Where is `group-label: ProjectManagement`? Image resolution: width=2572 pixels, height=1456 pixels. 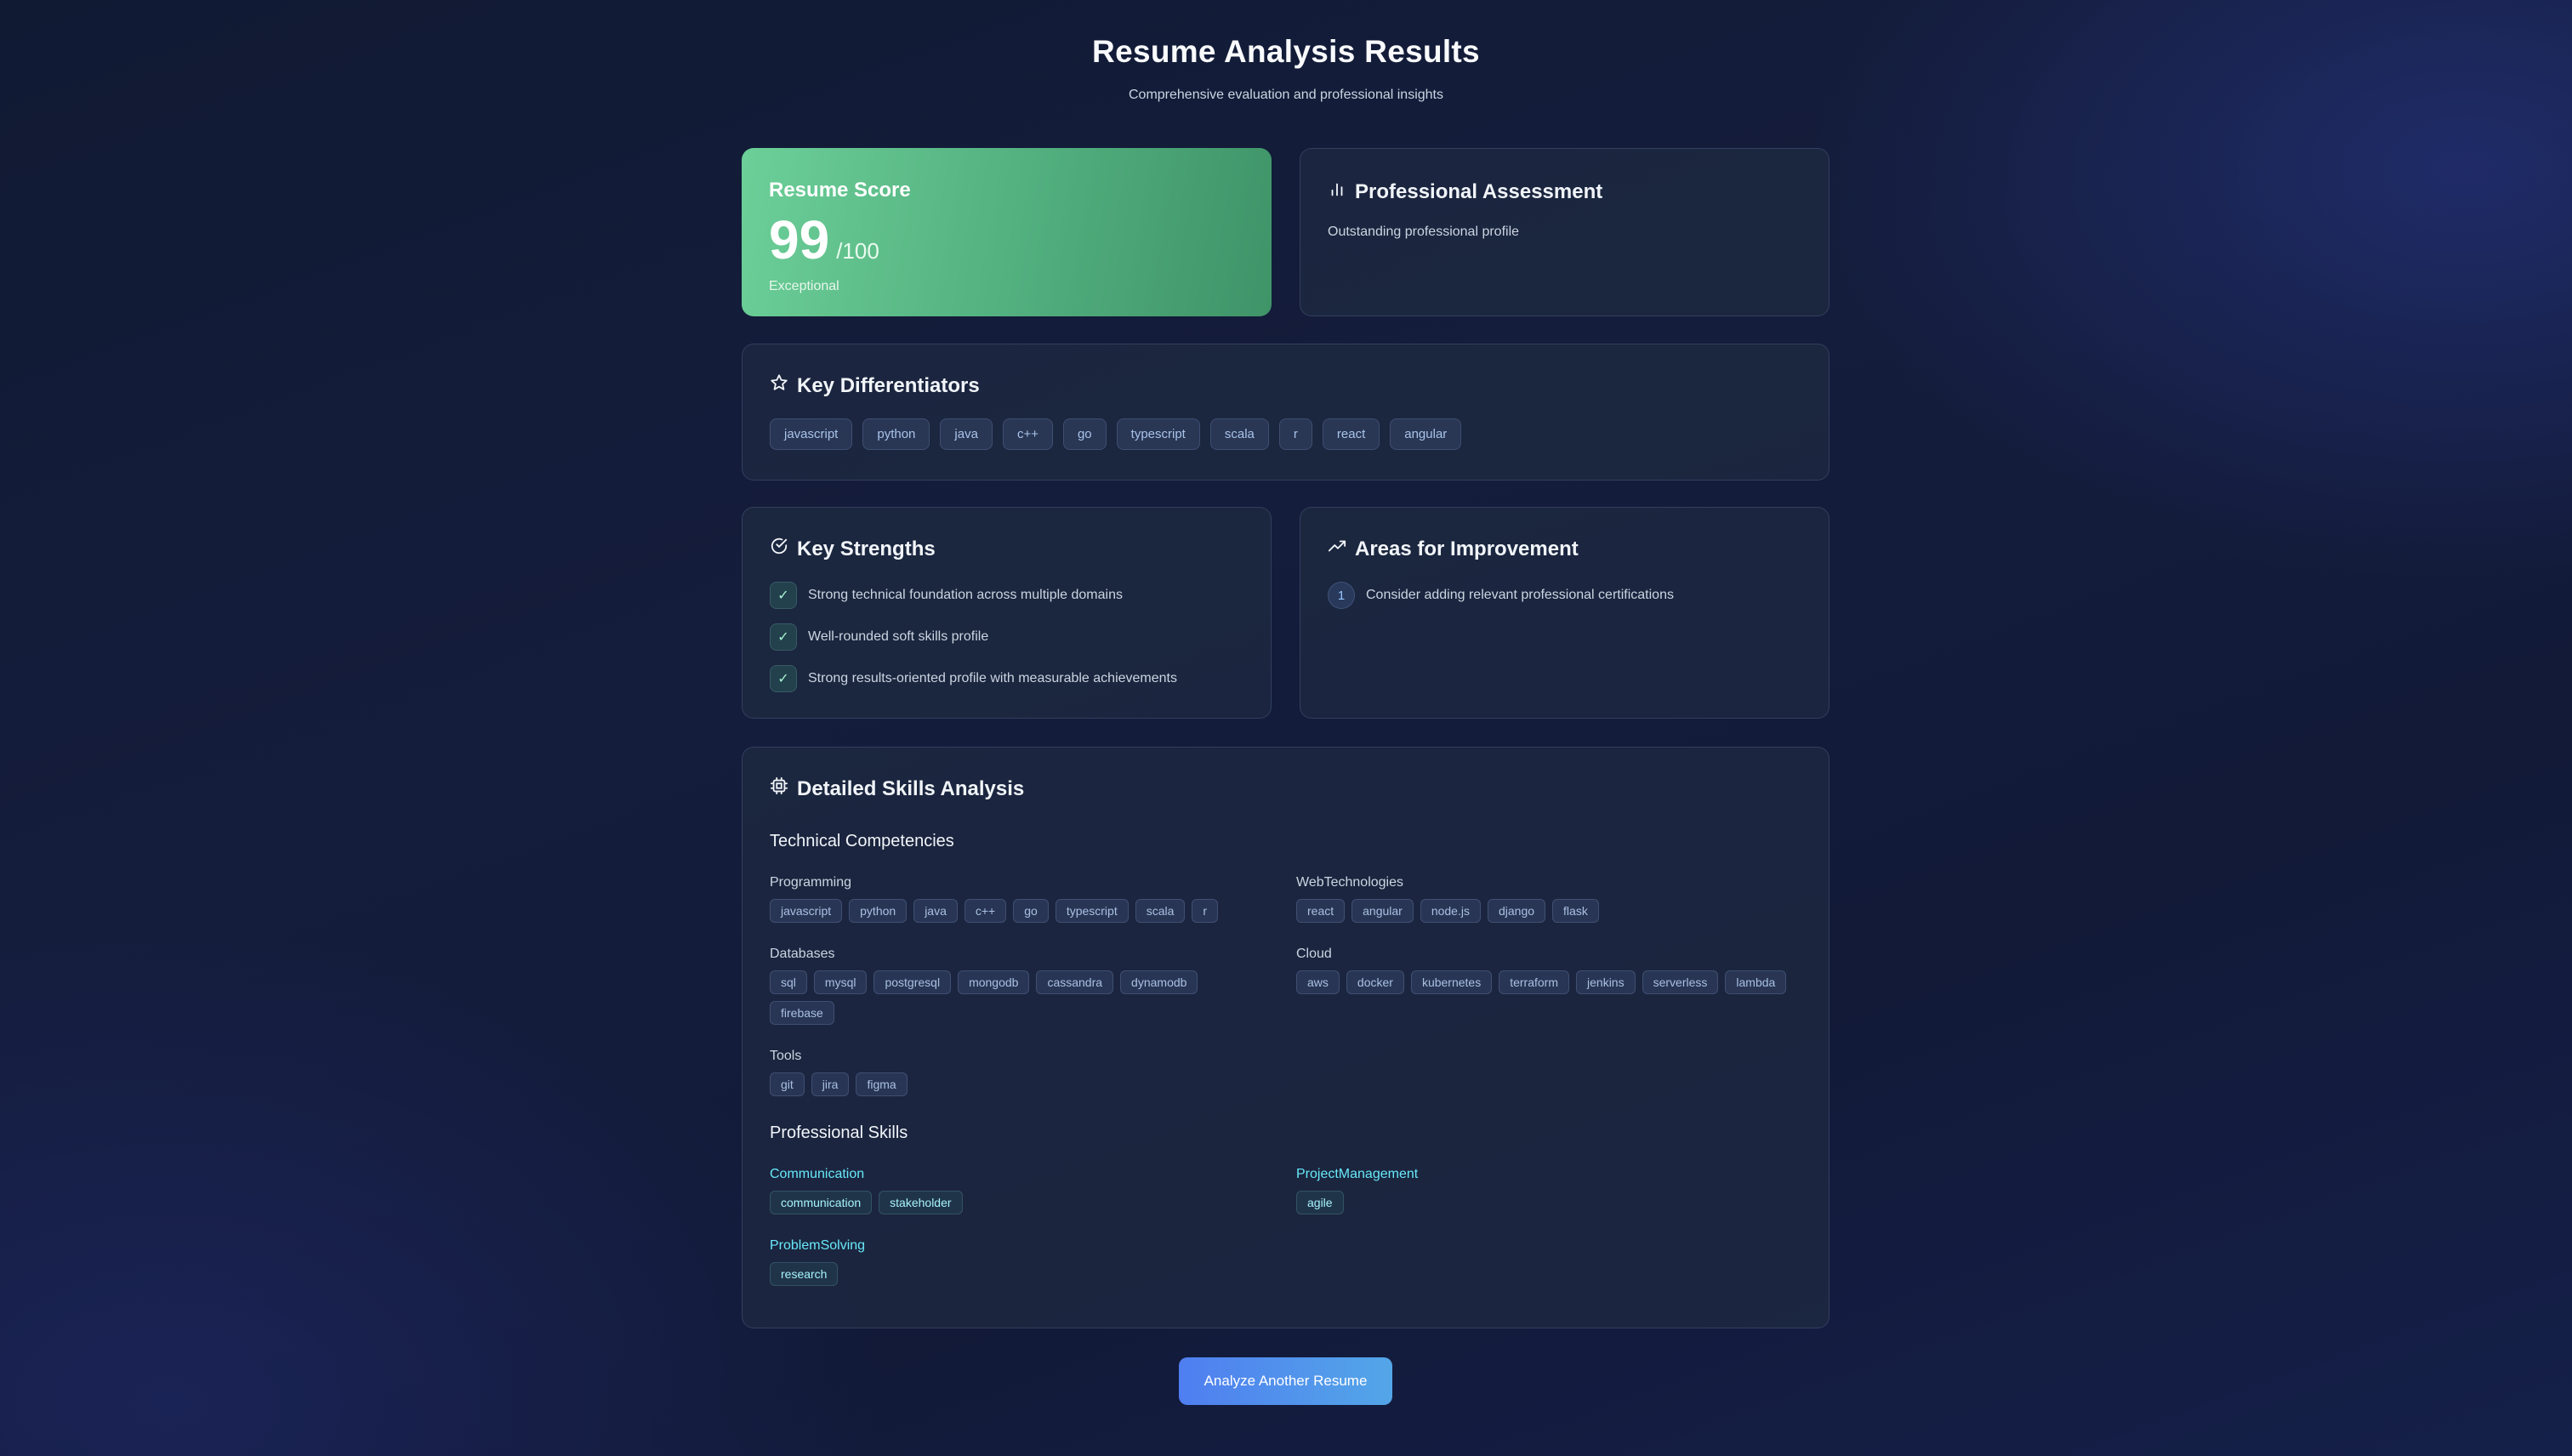
group-label: ProjectManagement is located at coordinates (1358, 1174).